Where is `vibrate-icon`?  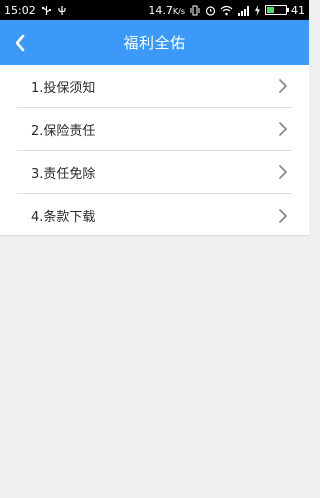 vibrate-icon is located at coordinates (195, 10).